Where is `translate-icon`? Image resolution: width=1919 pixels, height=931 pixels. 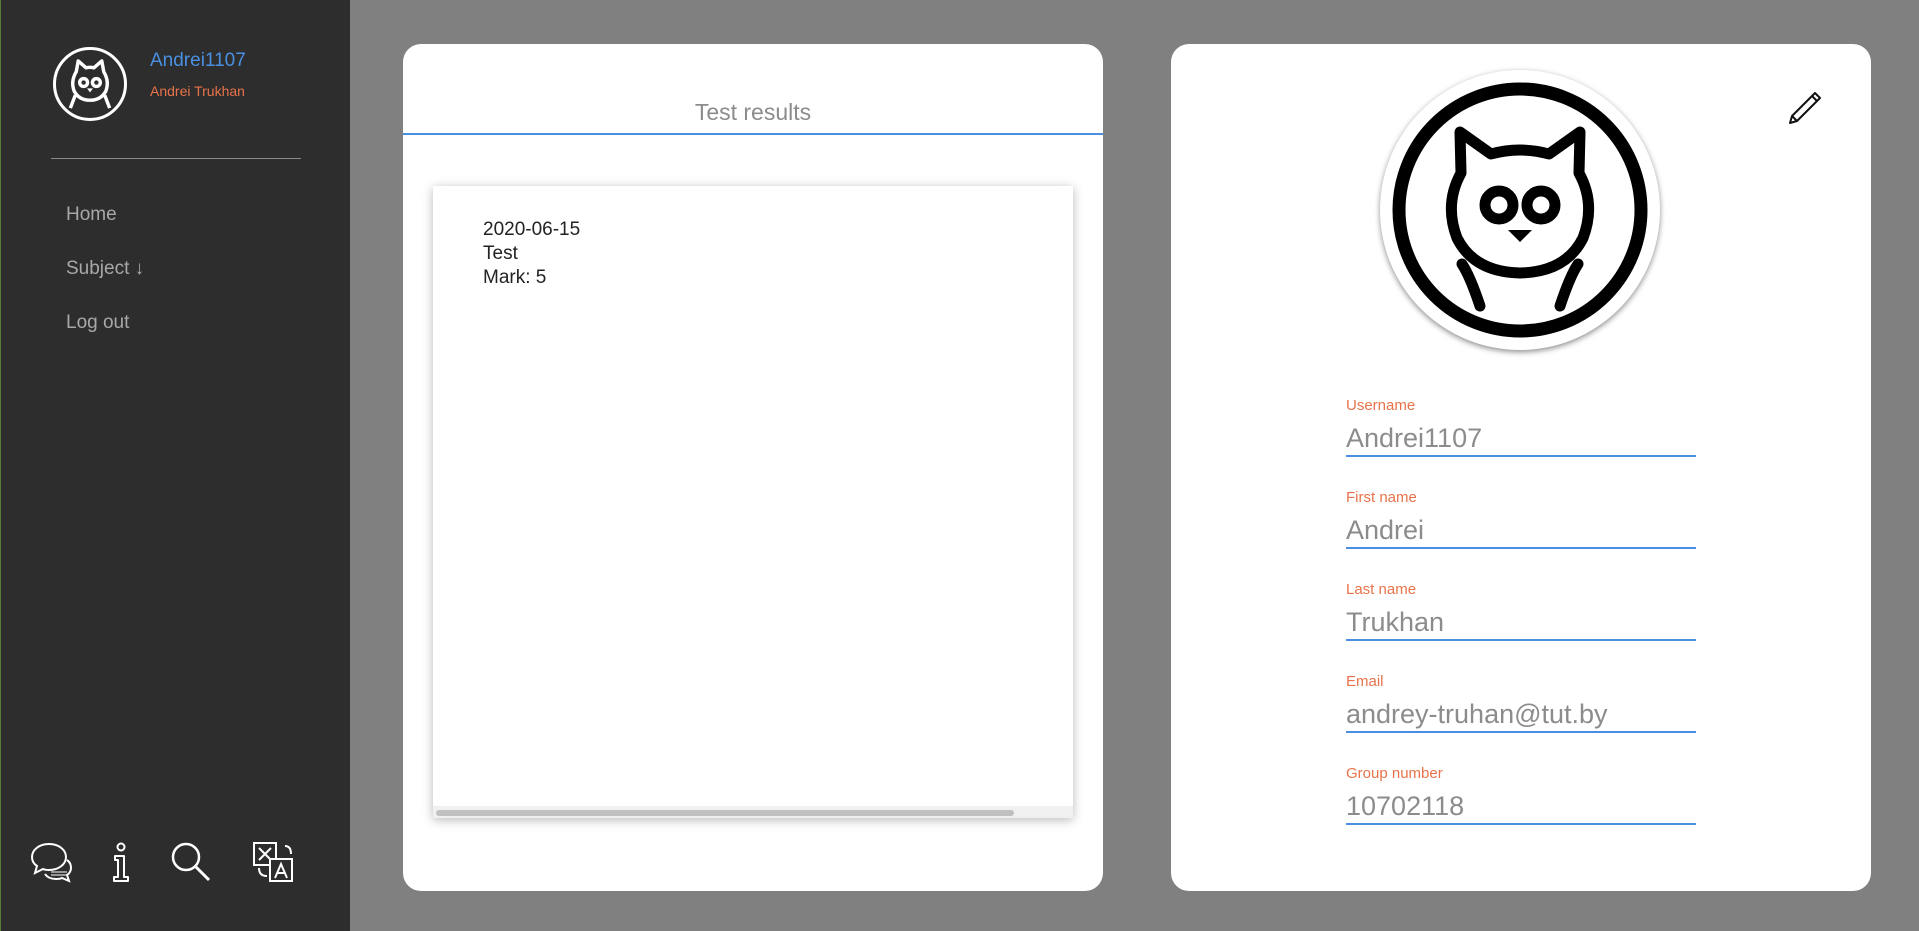 translate-icon is located at coordinates (273, 862).